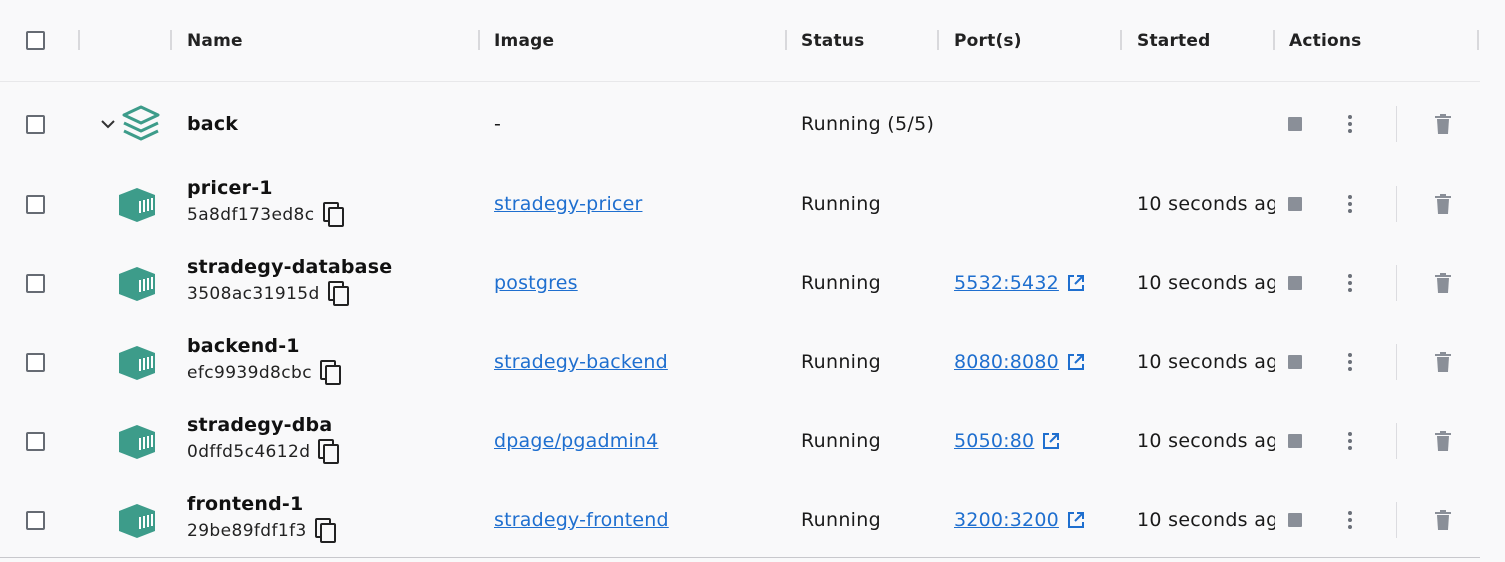 Image resolution: width=1505 pixels, height=562 pixels. What do you see at coordinates (212, 124) in the screenshot?
I see `group-name: back` at bounding box center [212, 124].